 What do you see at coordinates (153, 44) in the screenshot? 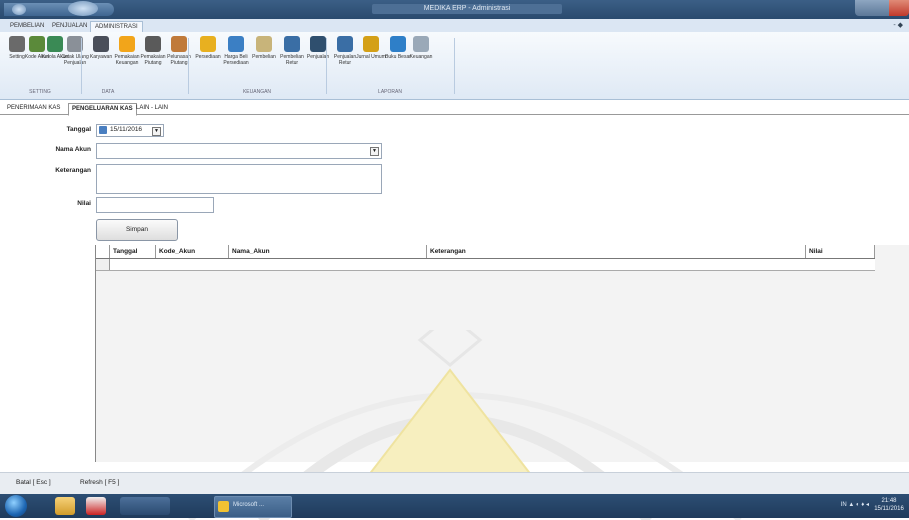
I see `cash-register-icon` at bounding box center [153, 44].